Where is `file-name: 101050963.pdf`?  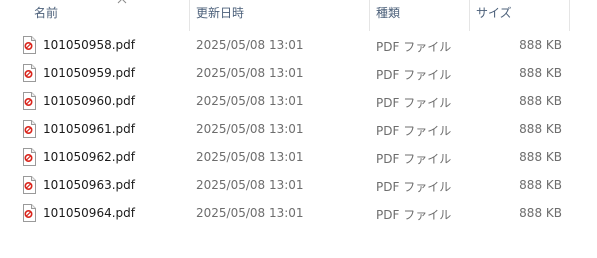 file-name: 101050963.pdf is located at coordinates (89, 185).